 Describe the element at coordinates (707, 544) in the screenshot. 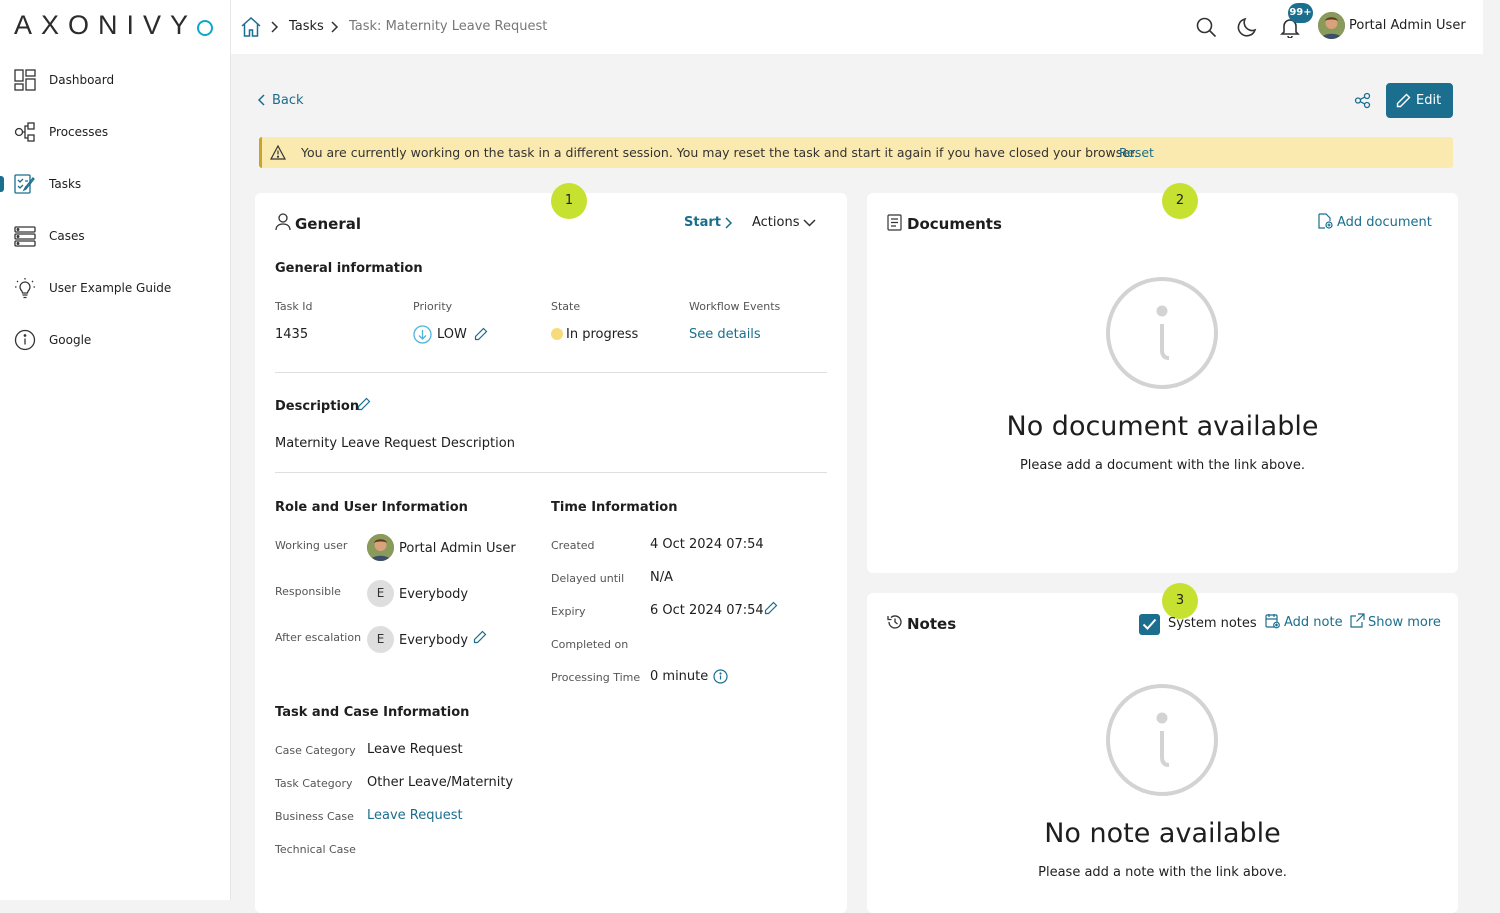

I see `created-value: 4 Oct 2024 07:54` at that location.